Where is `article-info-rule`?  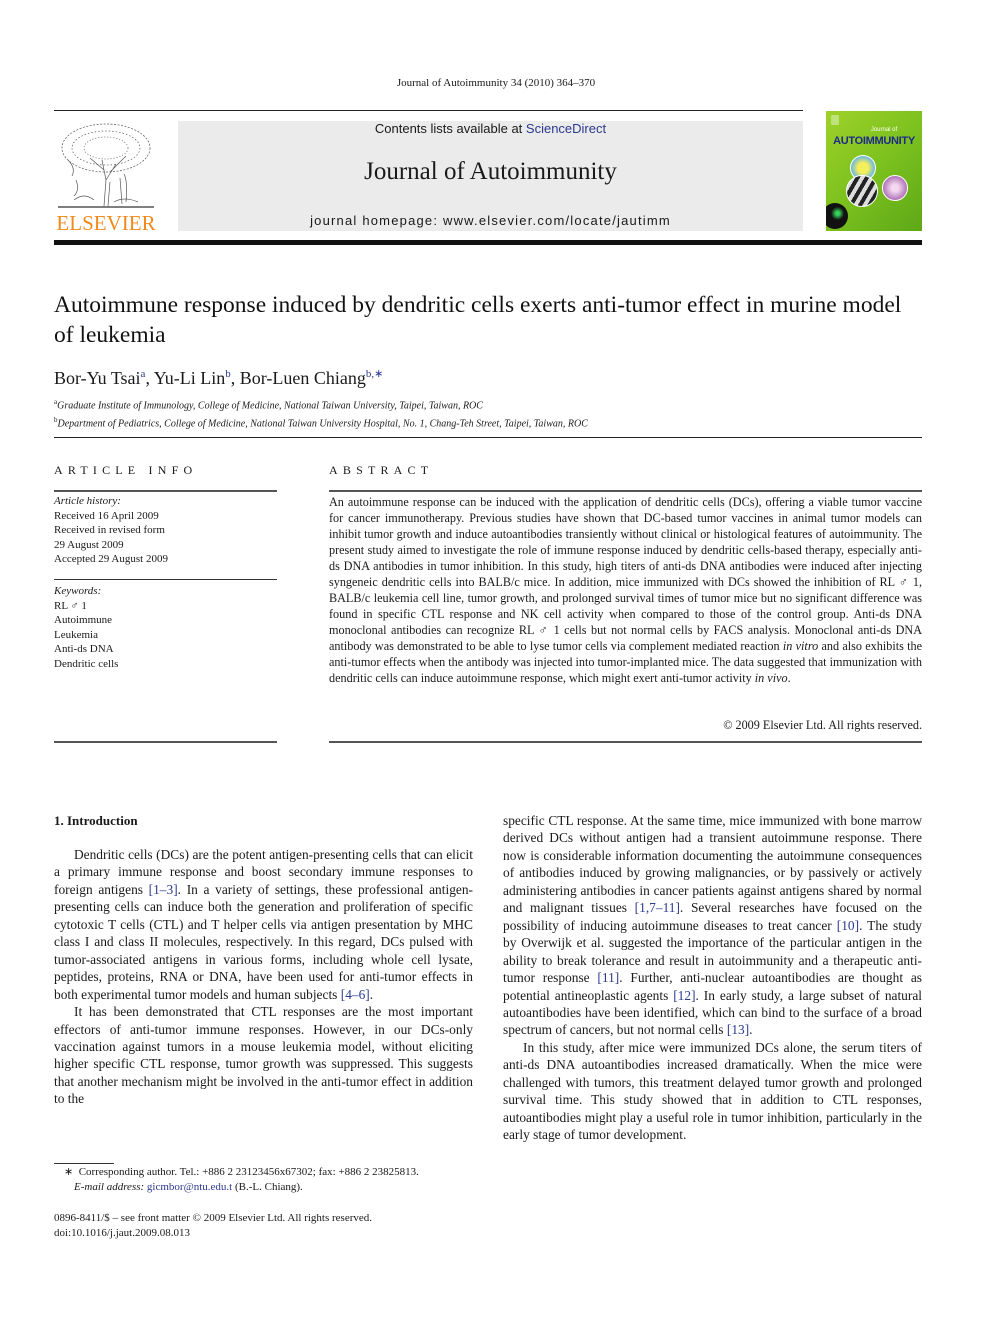 article-info-rule is located at coordinates (165, 491).